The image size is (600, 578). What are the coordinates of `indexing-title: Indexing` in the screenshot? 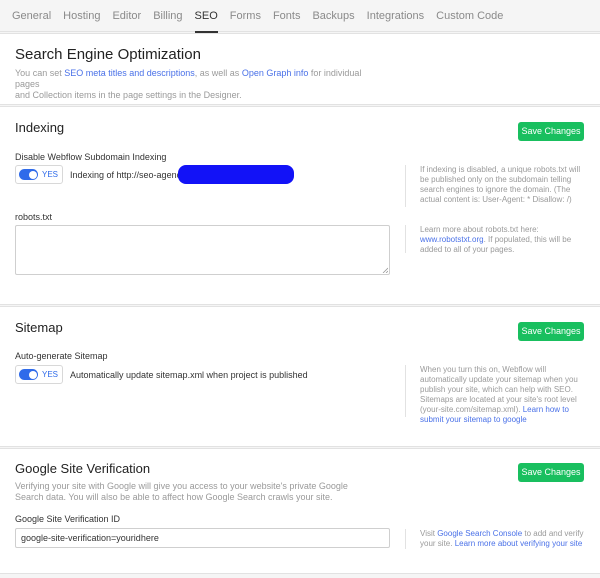 It's located at (40, 127).